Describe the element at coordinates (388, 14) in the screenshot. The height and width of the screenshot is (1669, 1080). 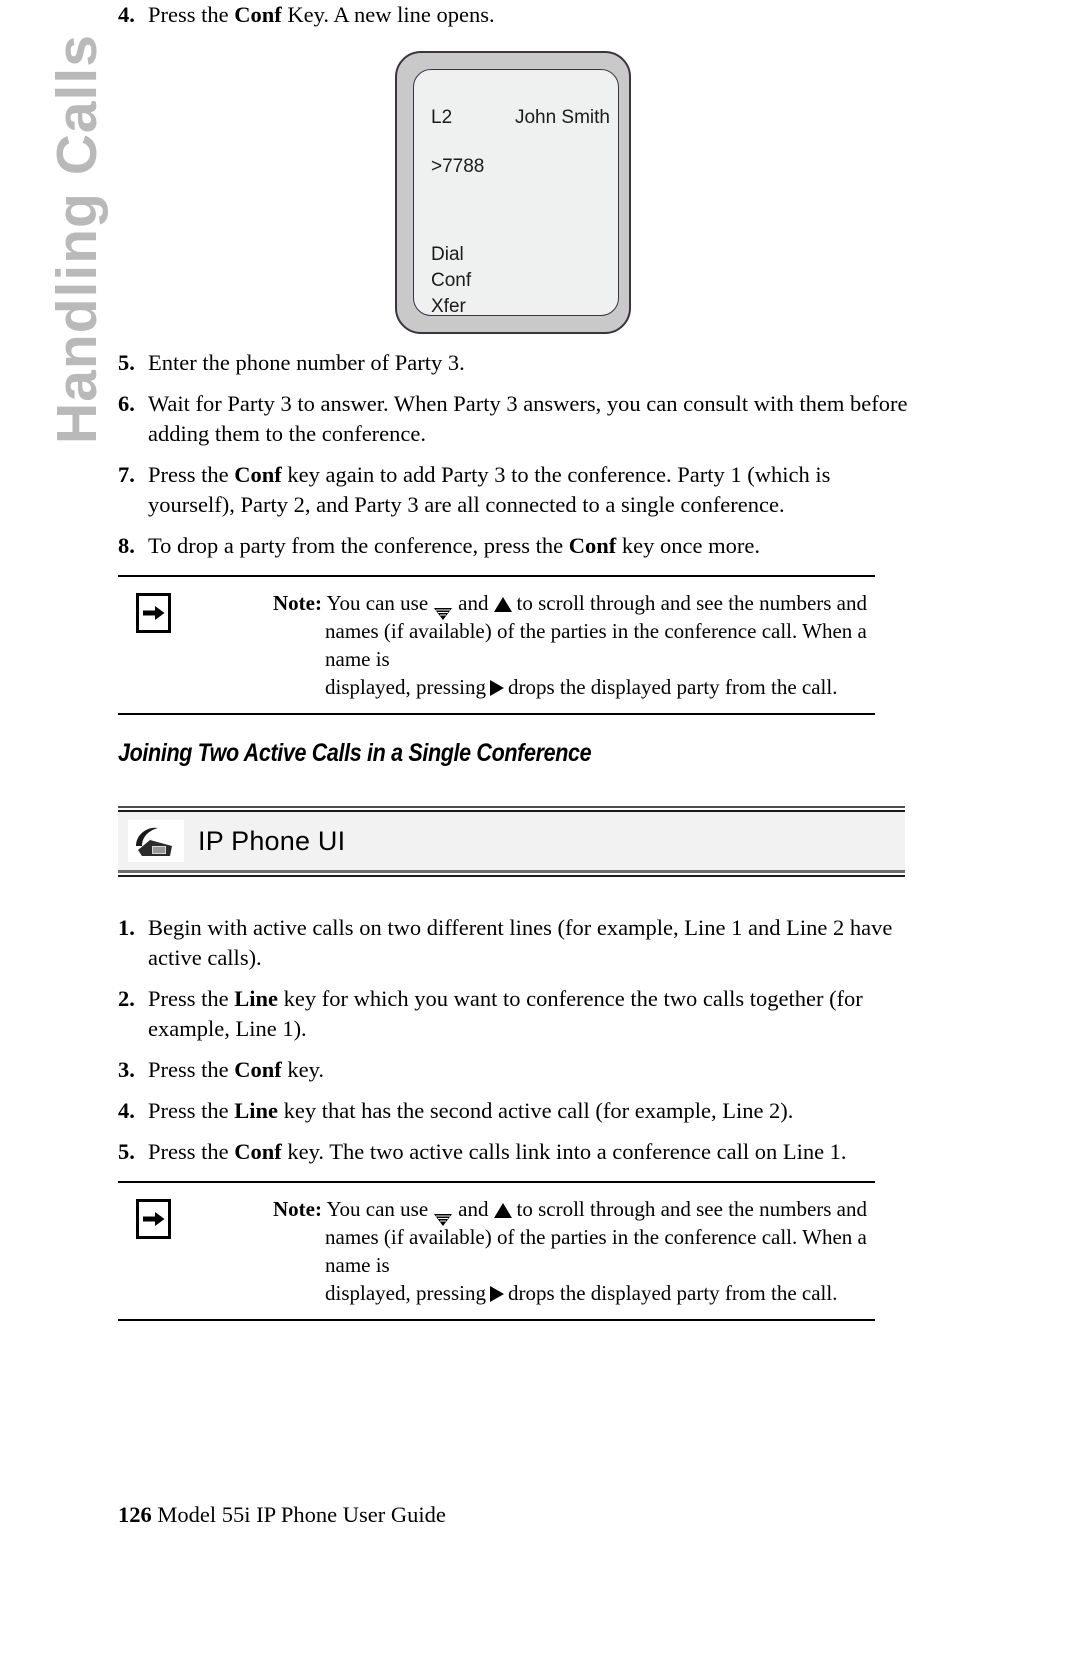
I see `step-text-run: Key. A new line opens.` at that location.